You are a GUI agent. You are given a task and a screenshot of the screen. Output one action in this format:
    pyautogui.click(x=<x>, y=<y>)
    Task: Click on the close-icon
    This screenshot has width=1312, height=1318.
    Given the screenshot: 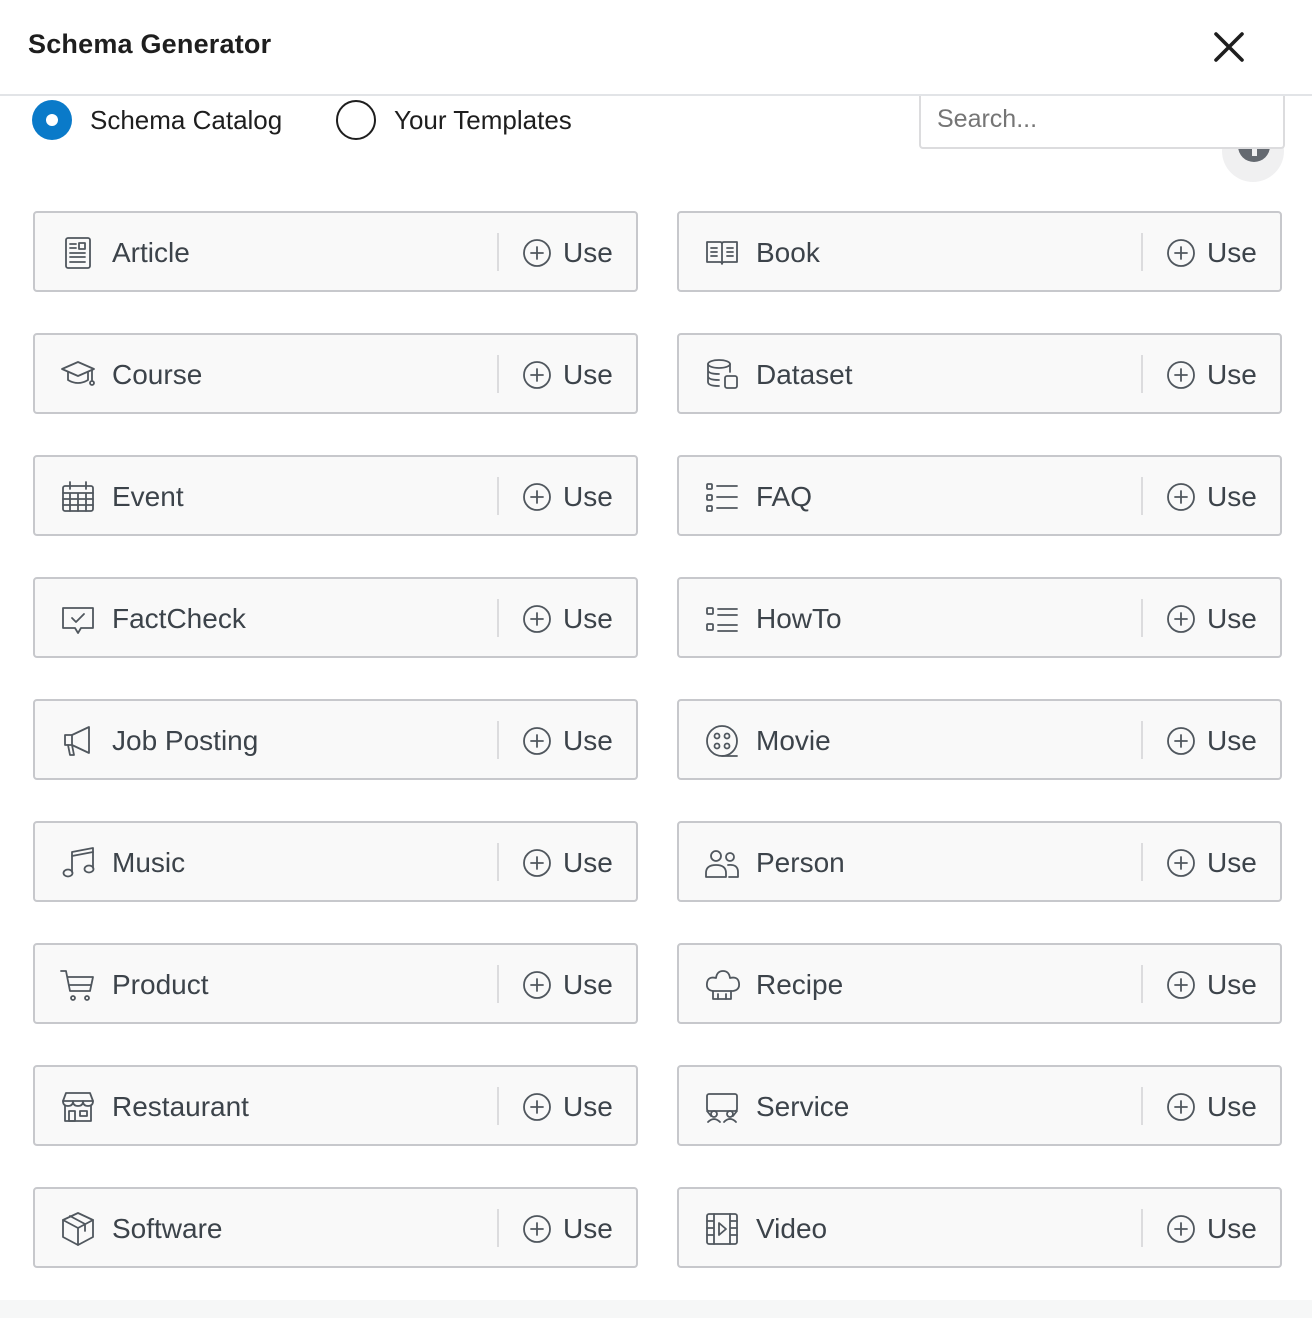 What is the action you would take?
    pyautogui.click(x=1229, y=47)
    